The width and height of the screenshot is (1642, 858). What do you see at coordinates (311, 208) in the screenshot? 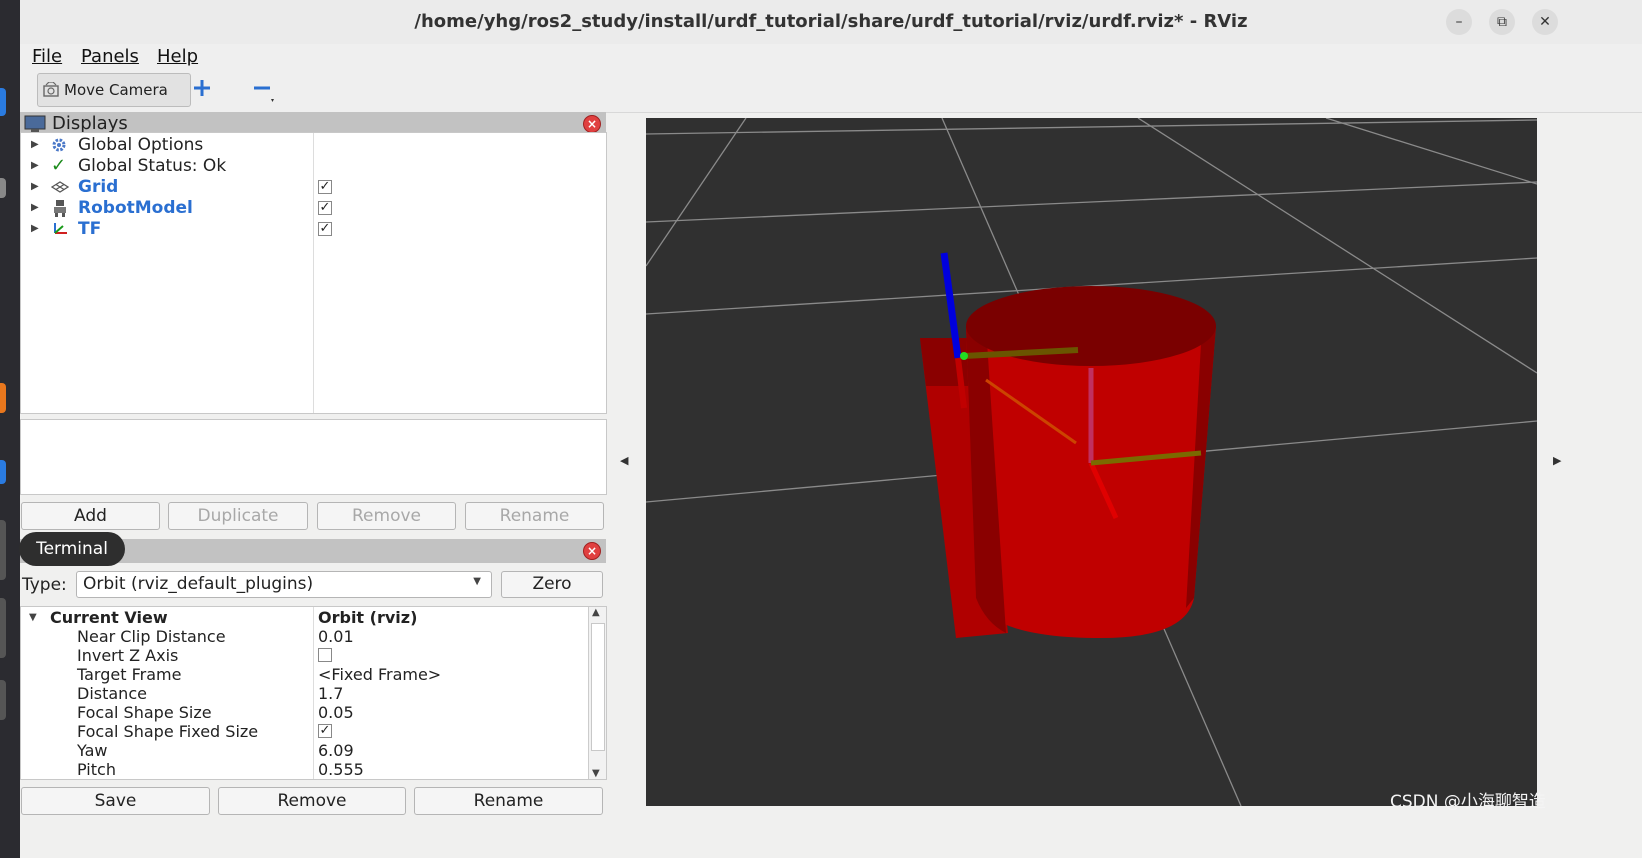
I see `tree-row-robotmodel: ▶ RobotModel ✓` at bounding box center [311, 208].